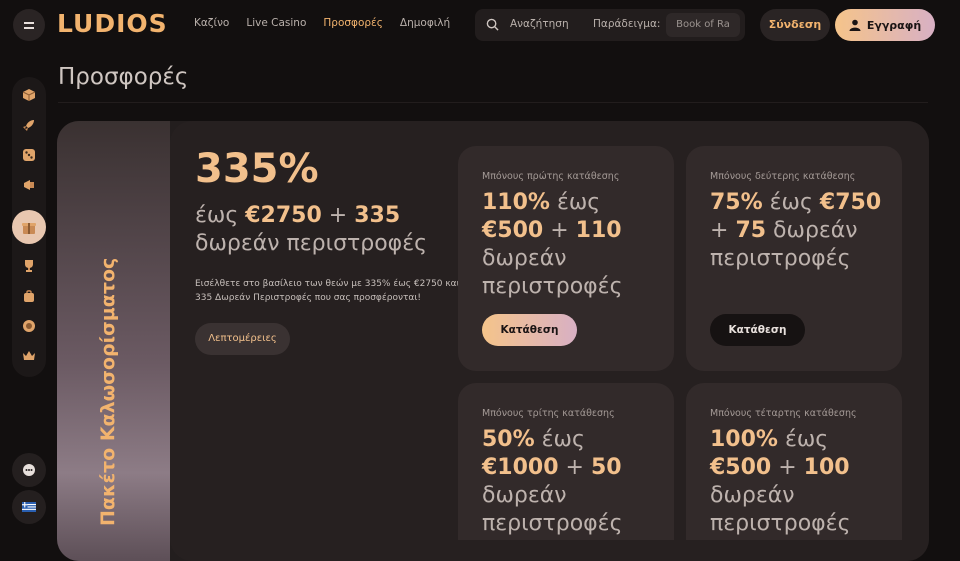  What do you see at coordinates (548, 413) in the screenshot?
I see `card-title: Μπόνους τρίτης κατάθεσης` at bounding box center [548, 413].